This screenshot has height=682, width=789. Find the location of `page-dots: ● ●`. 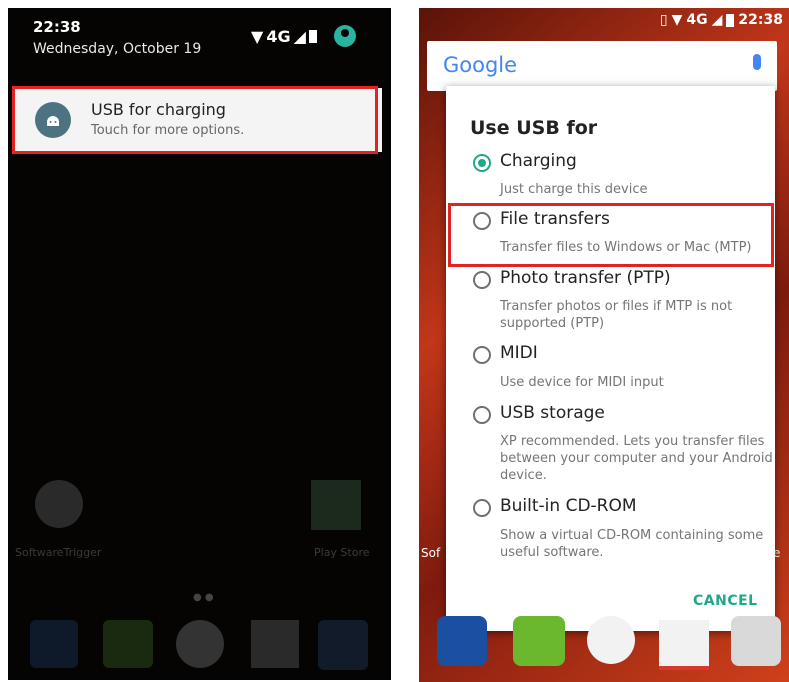

page-dots: ● ● is located at coordinates (203, 597).